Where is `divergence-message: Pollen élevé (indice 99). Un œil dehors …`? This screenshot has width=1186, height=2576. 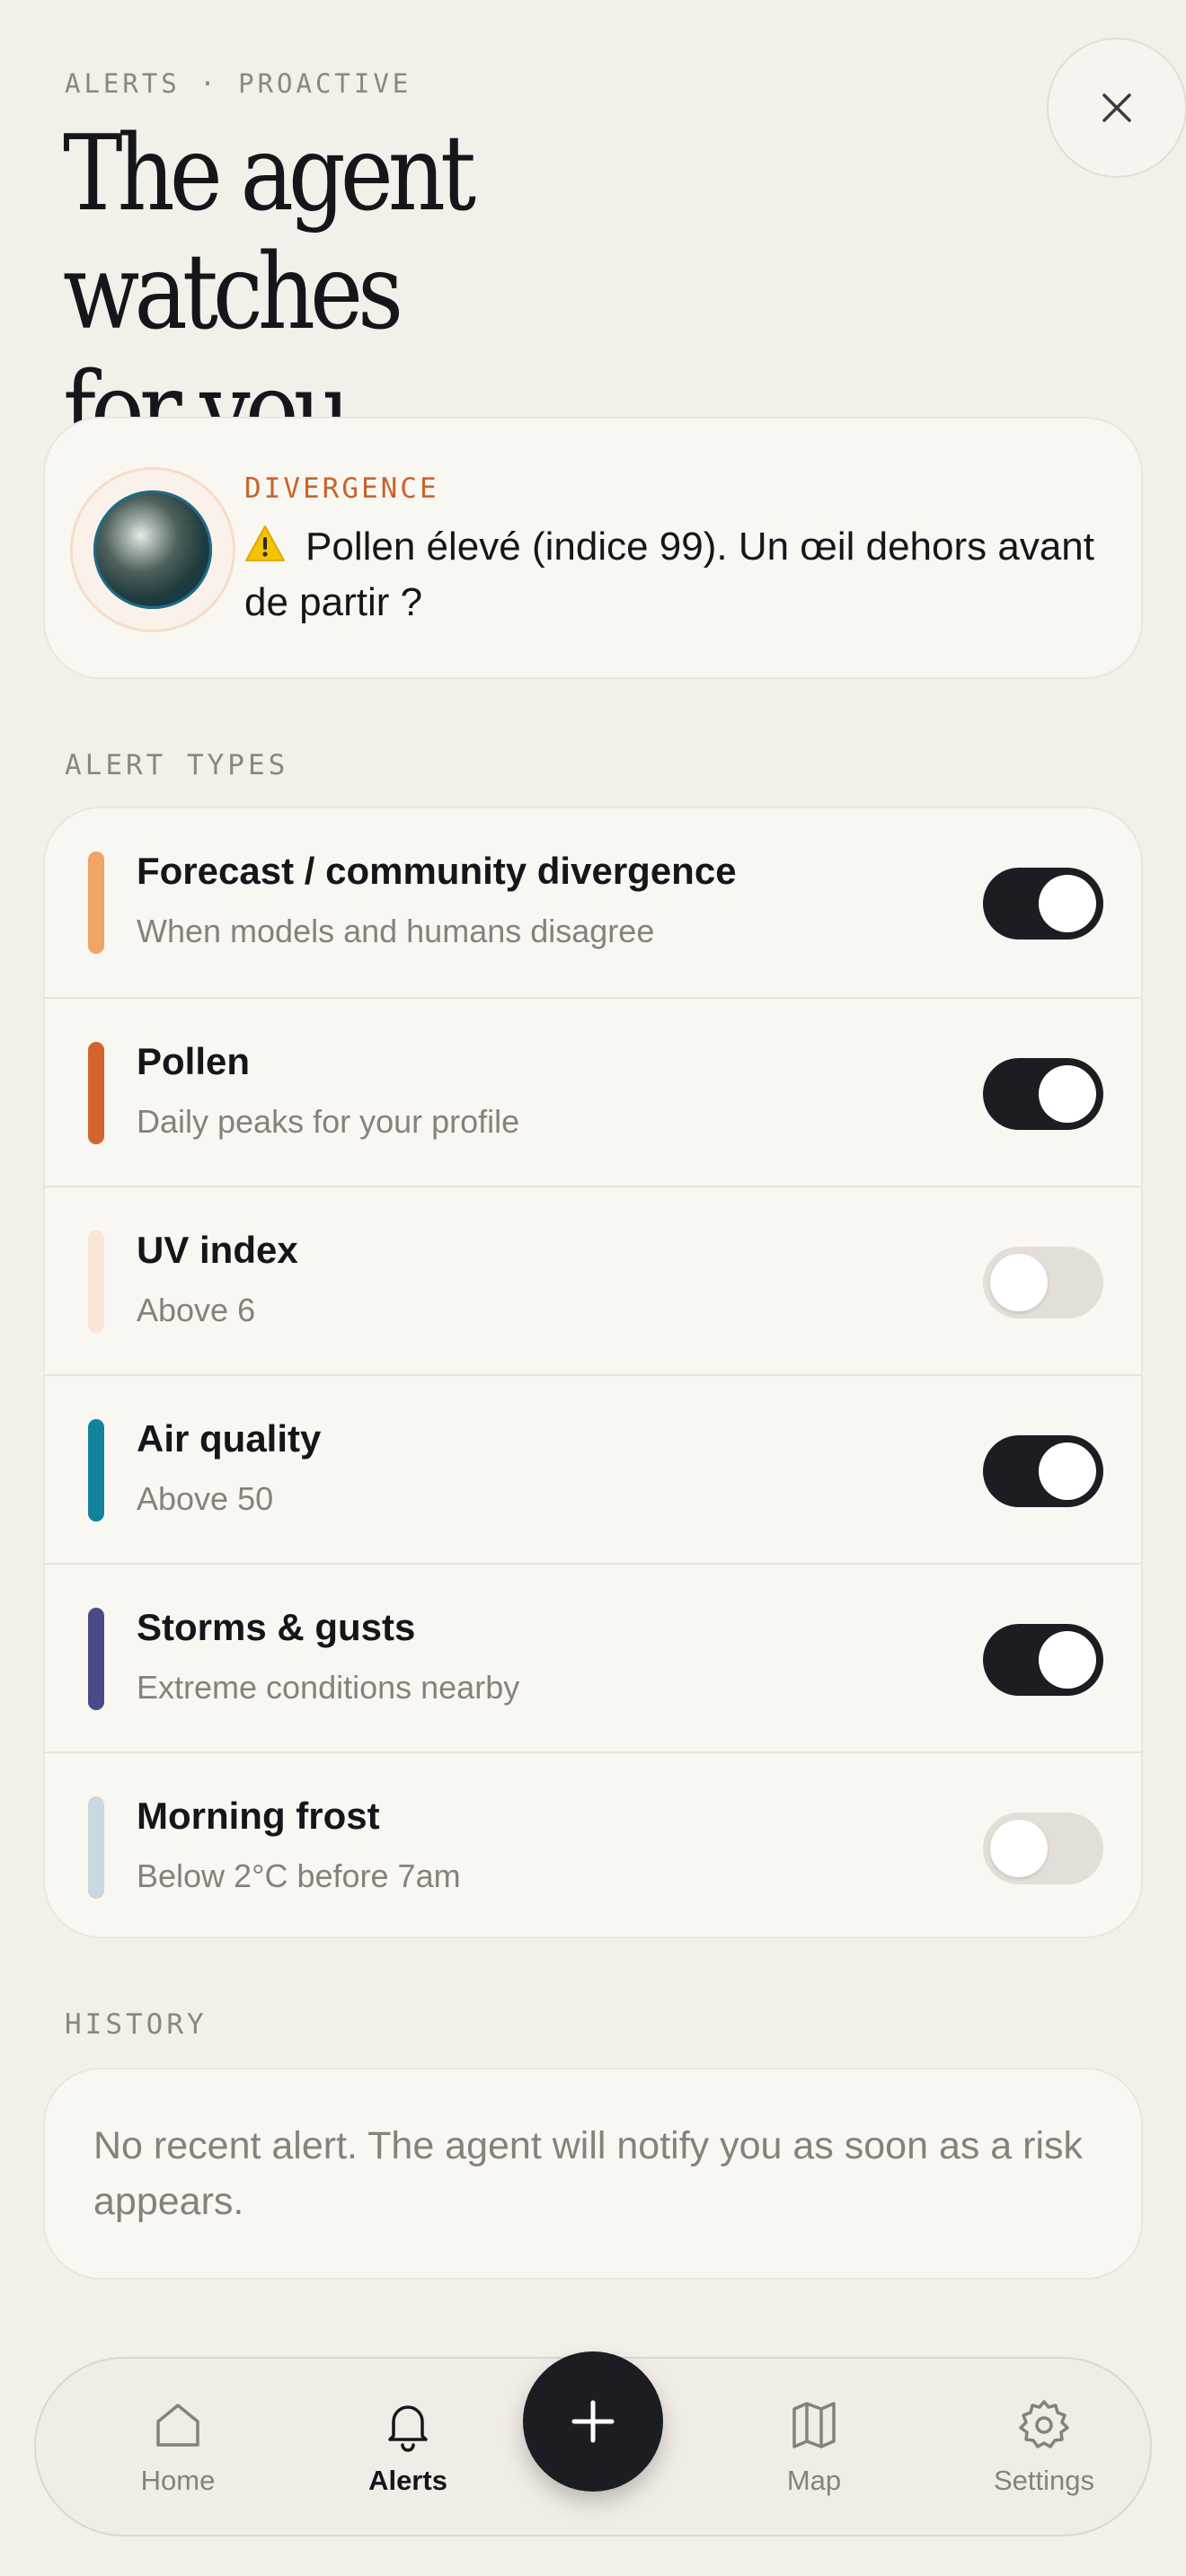 divergence-message: Pollen élevé (indice 99). Un œil dehors … is located at coordinates (675, 575).